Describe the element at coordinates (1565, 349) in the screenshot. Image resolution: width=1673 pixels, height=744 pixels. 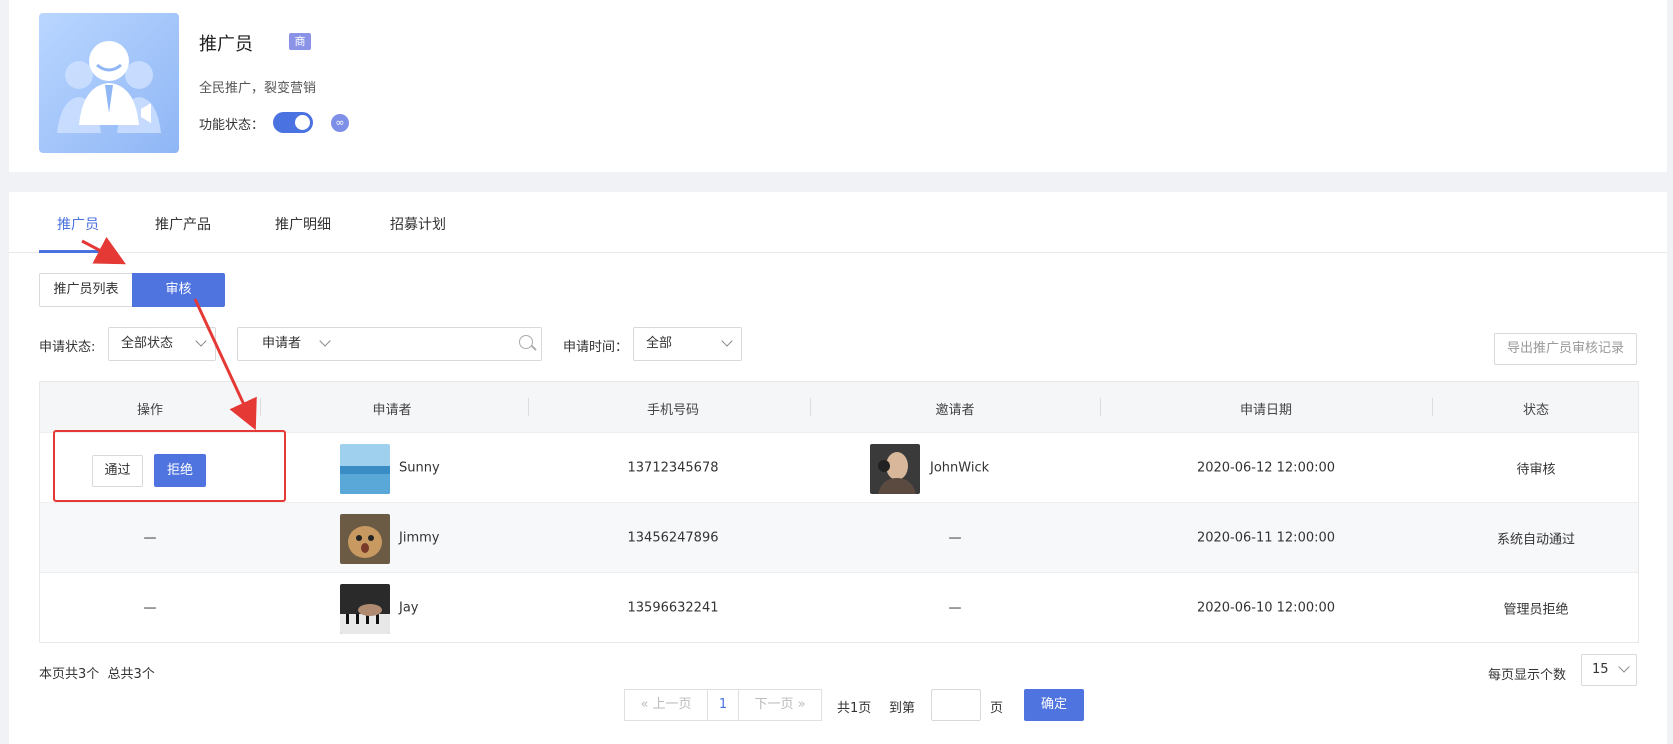
I see `export-audit-records-button: 导出推广员审核记录` at that location.